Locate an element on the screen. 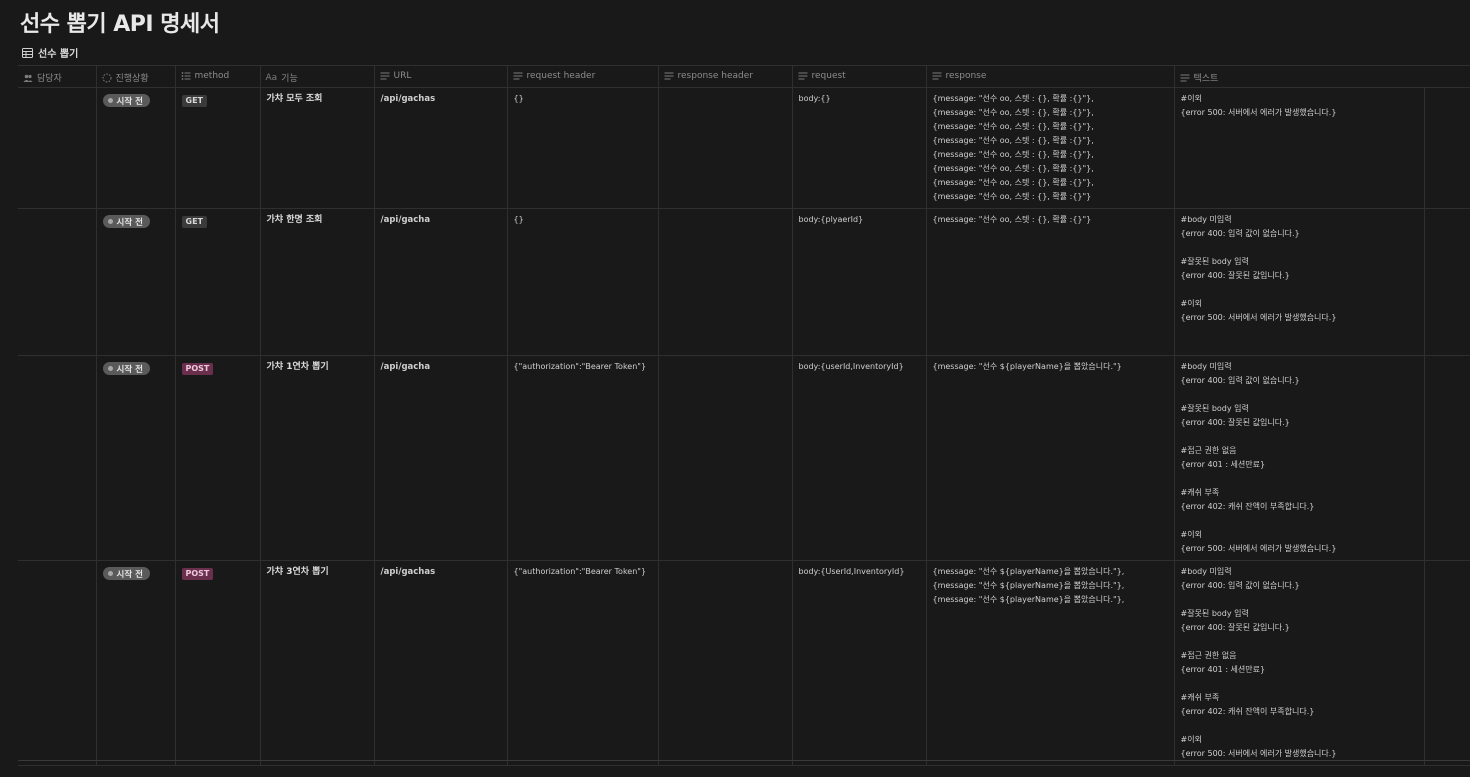 The height and width of the screenshot is (777, 1470). feature-title: 가챠 3연차 뽑기 is located at coordinates (317, 572).